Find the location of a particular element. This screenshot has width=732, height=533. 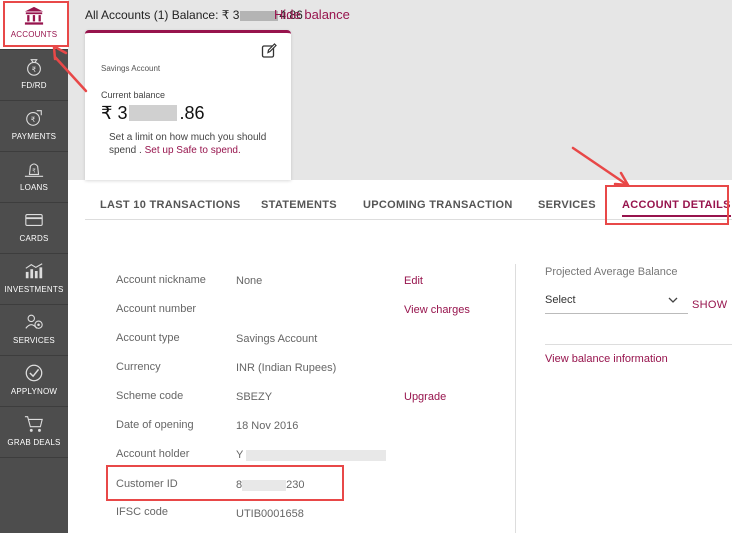

sidebar-item-label: FD/RD is located at coordinates (34, 85).